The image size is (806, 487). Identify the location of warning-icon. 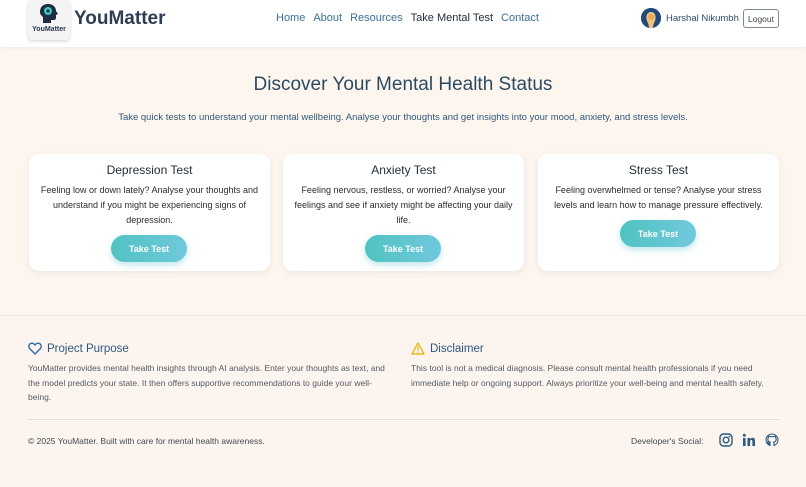
(418, 348).